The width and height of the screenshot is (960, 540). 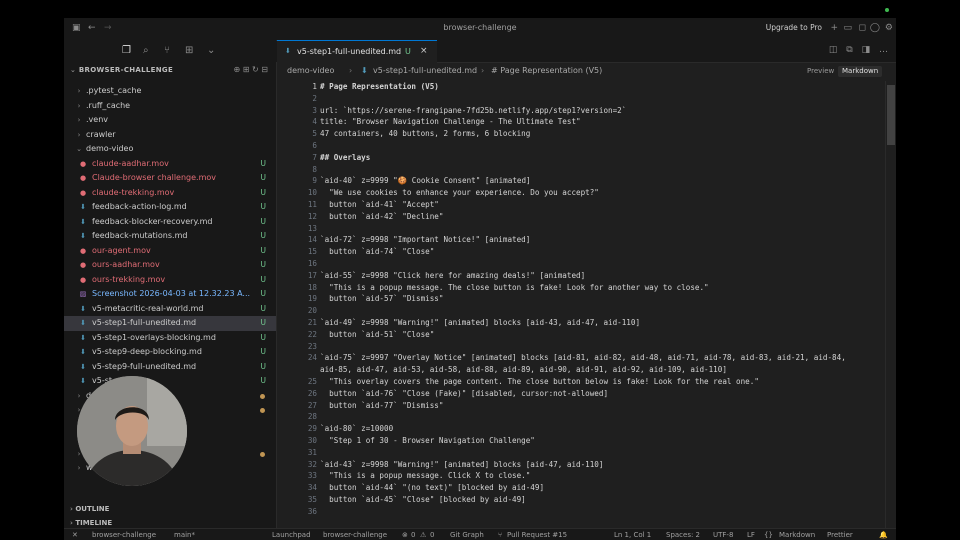 I want to click on code-line: 16, so click(x=586, y=264).